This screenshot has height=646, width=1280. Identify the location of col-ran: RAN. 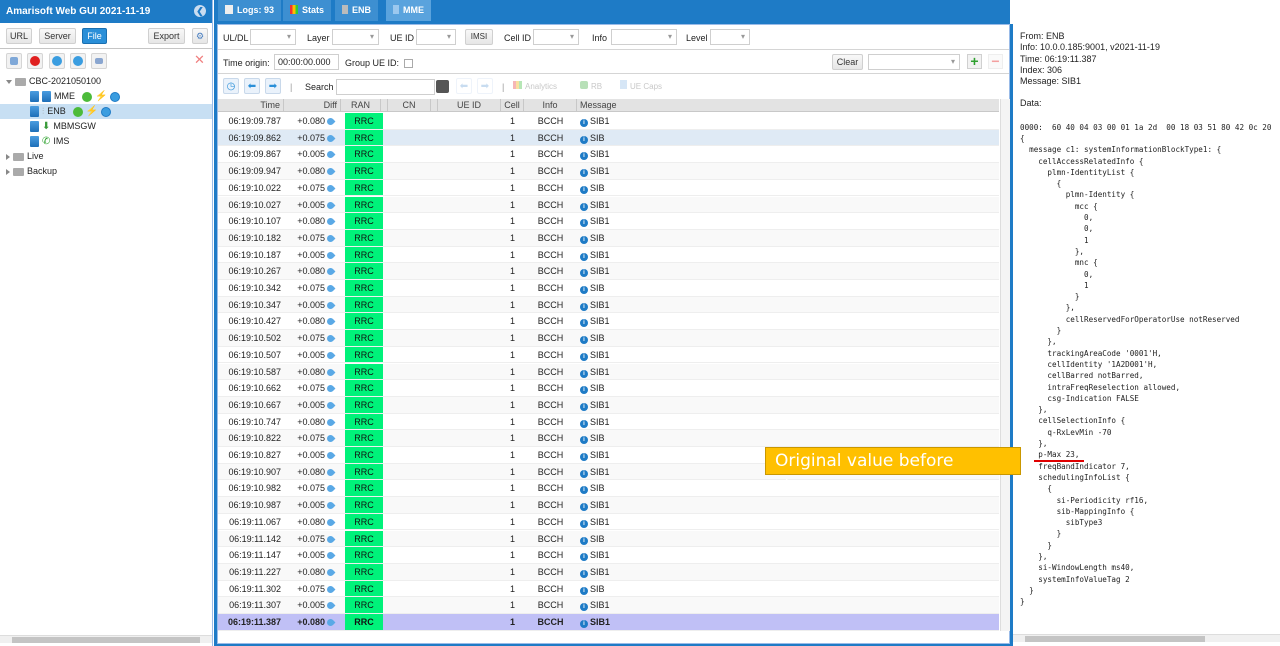
(361, 105).